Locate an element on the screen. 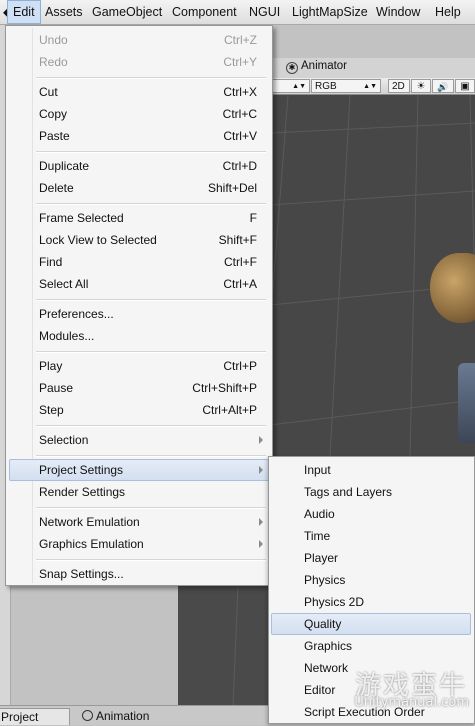  menu-edit: Edit is located at coordinates (24, 12).